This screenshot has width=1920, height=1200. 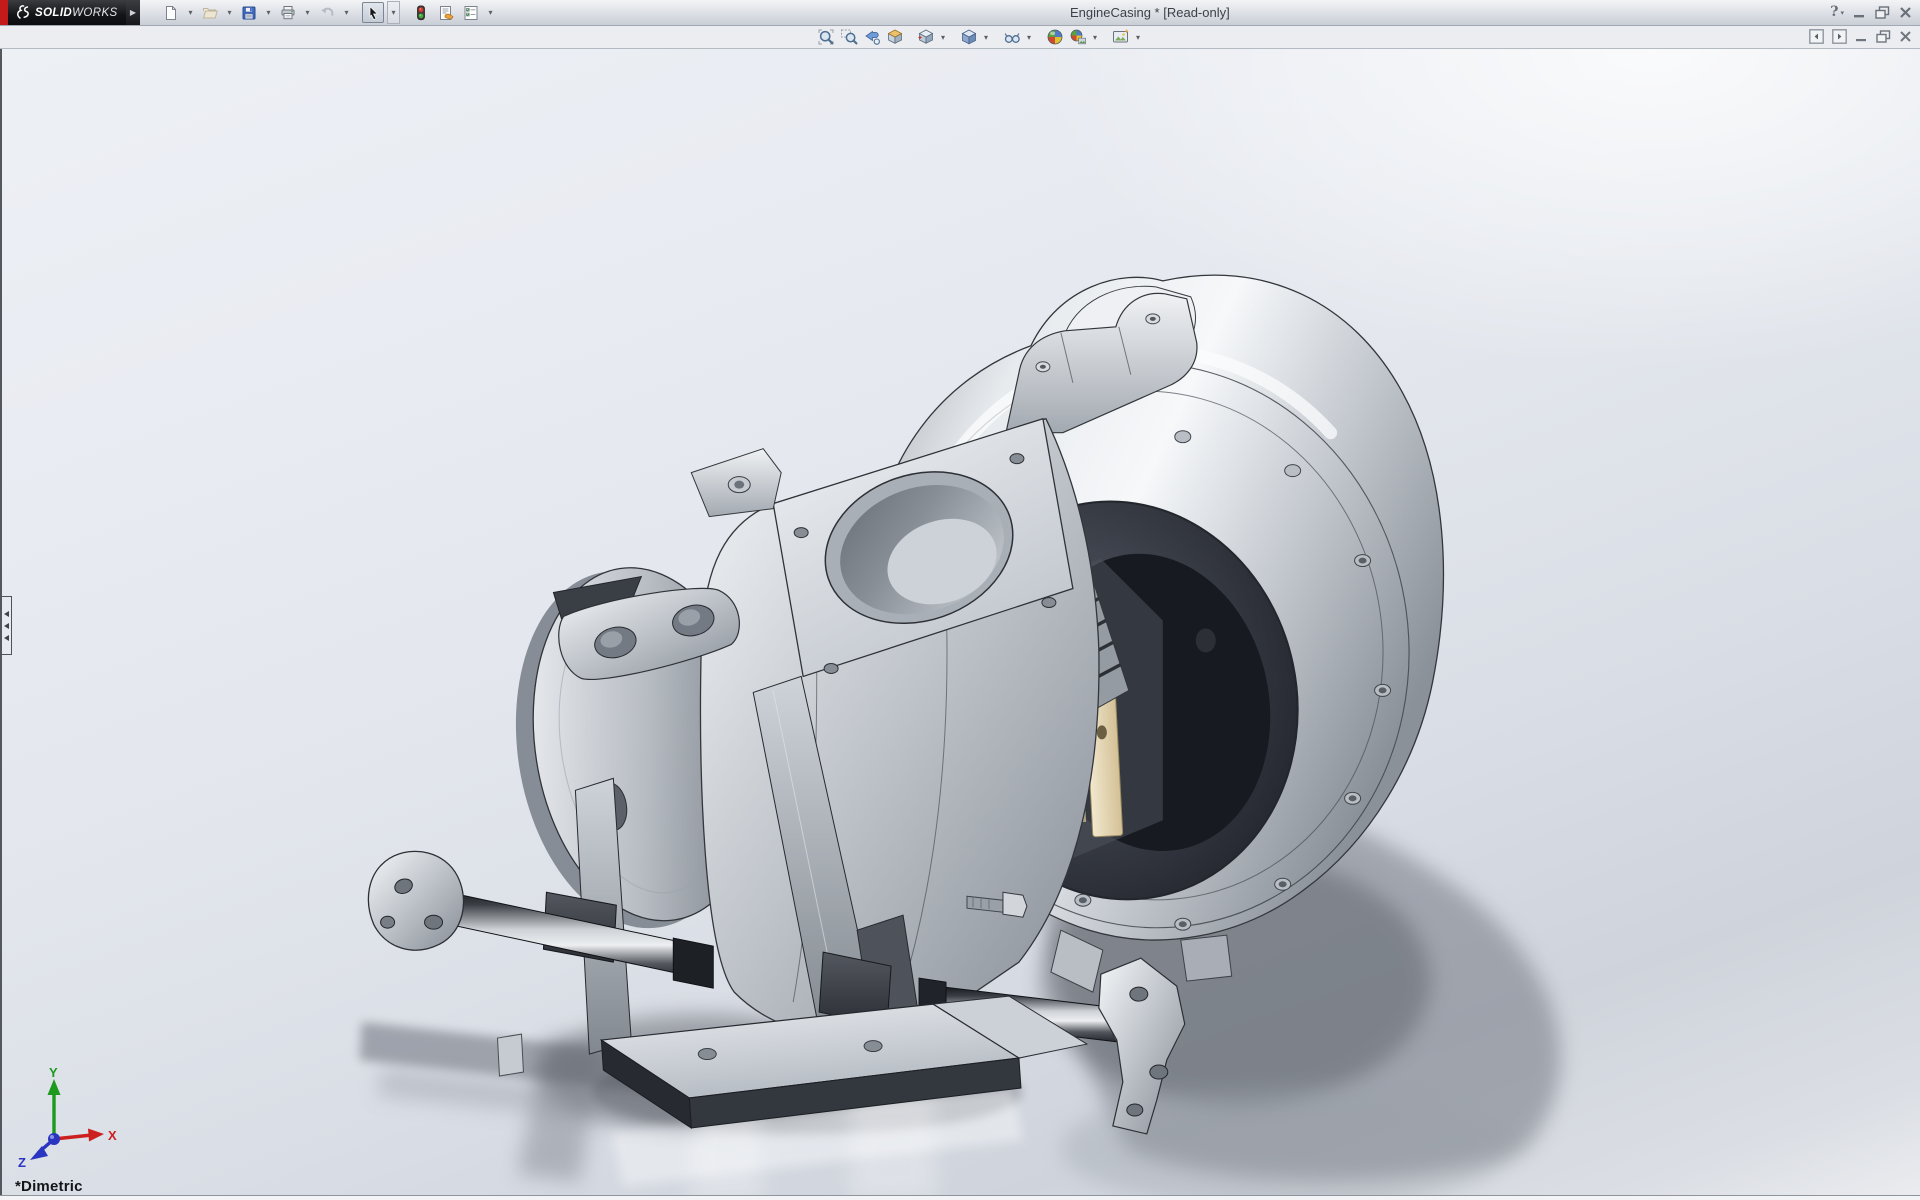 I want to click on solidworks-logo-mark-icon, so click(x=22, y=12).